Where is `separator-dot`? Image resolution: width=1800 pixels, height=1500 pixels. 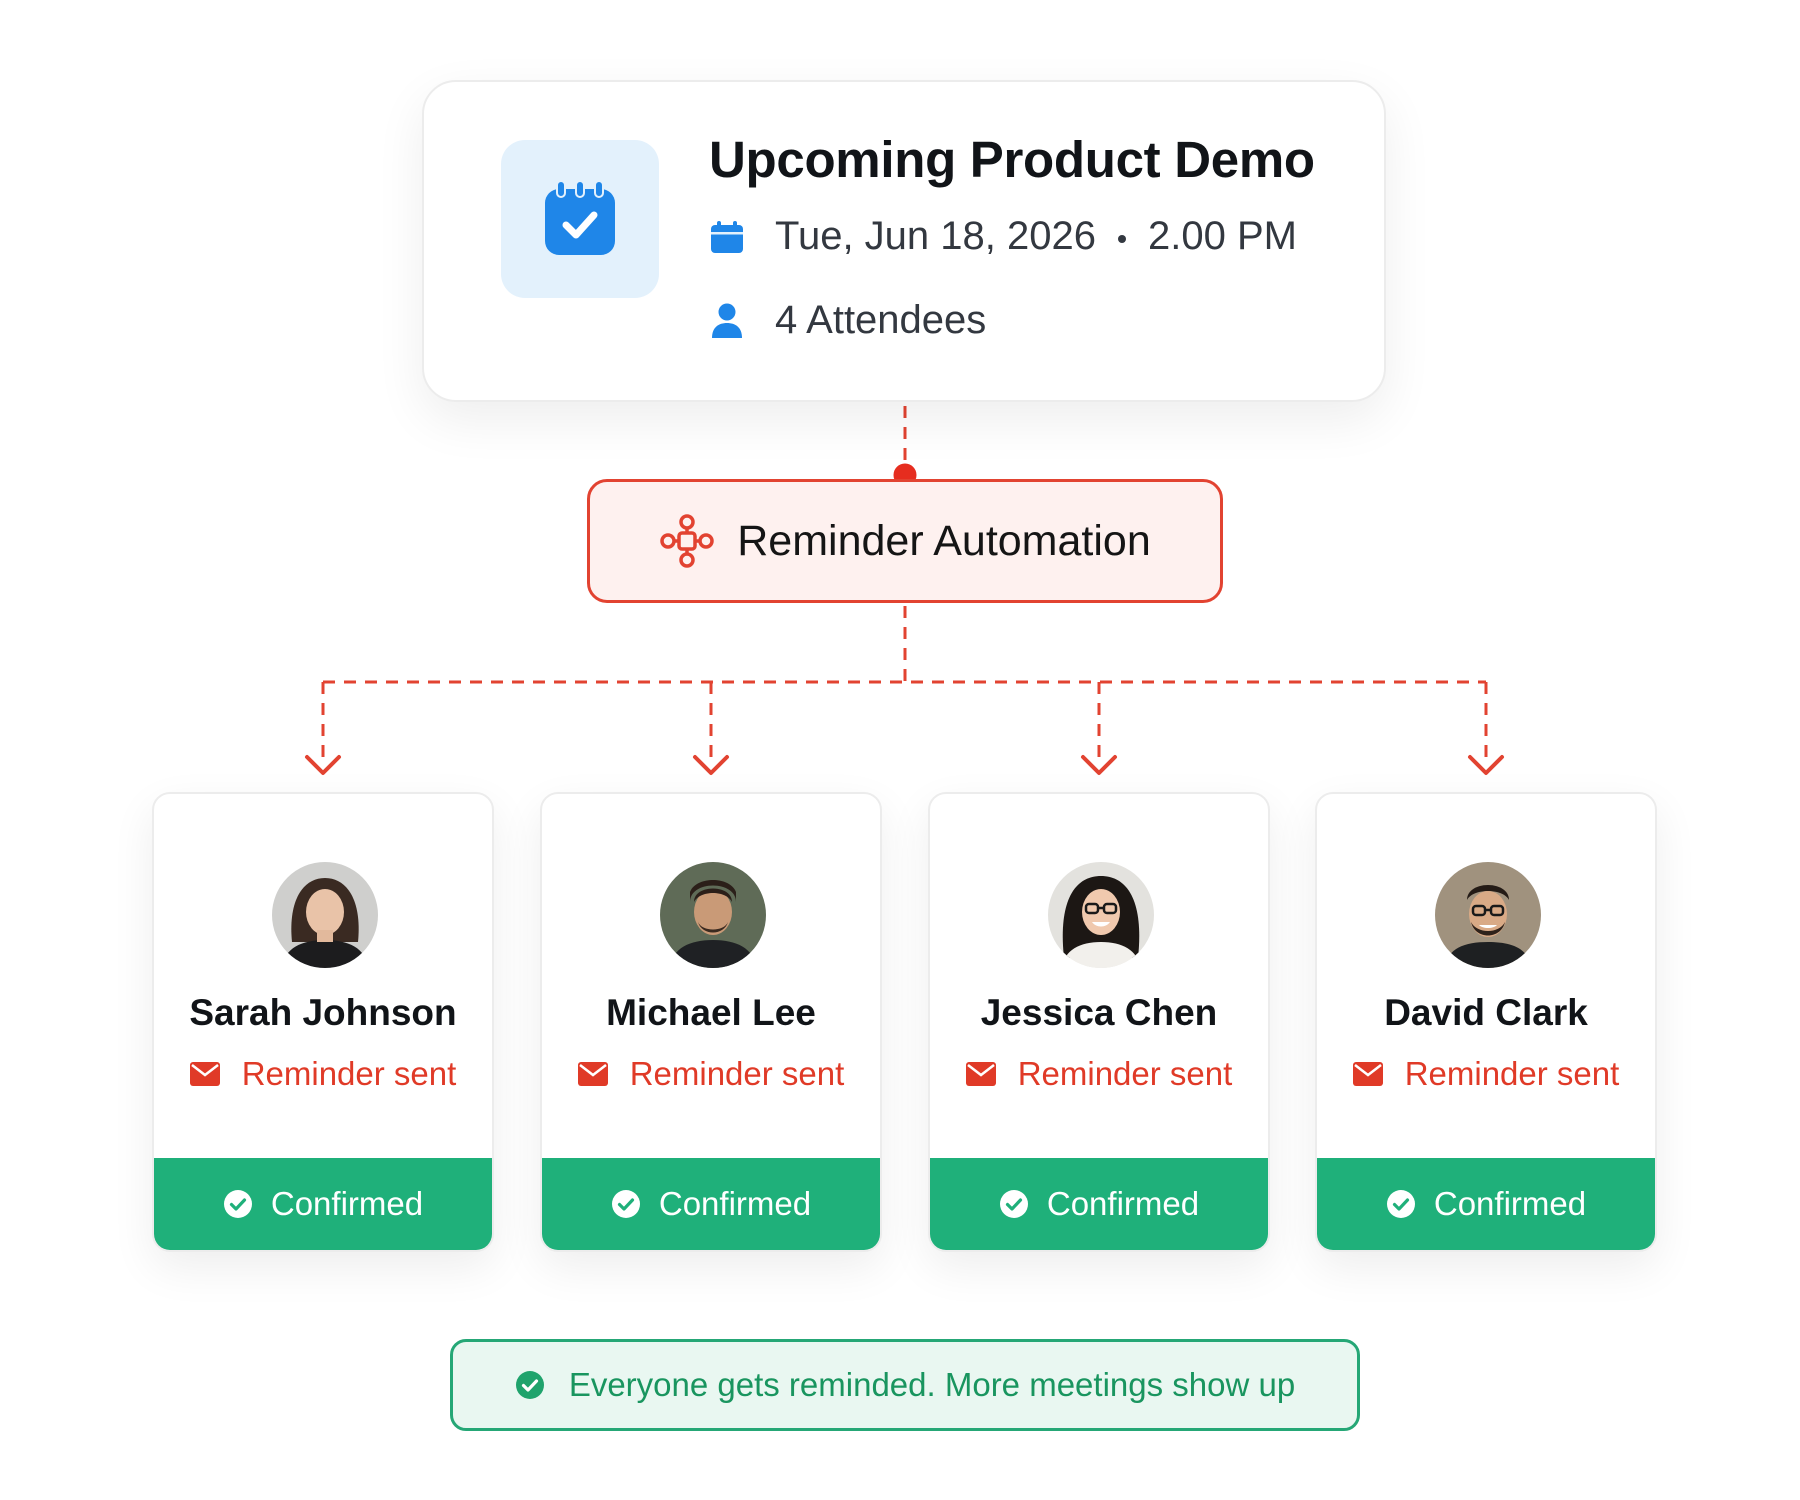 separator-dot is located at coordinates (1121, 238).